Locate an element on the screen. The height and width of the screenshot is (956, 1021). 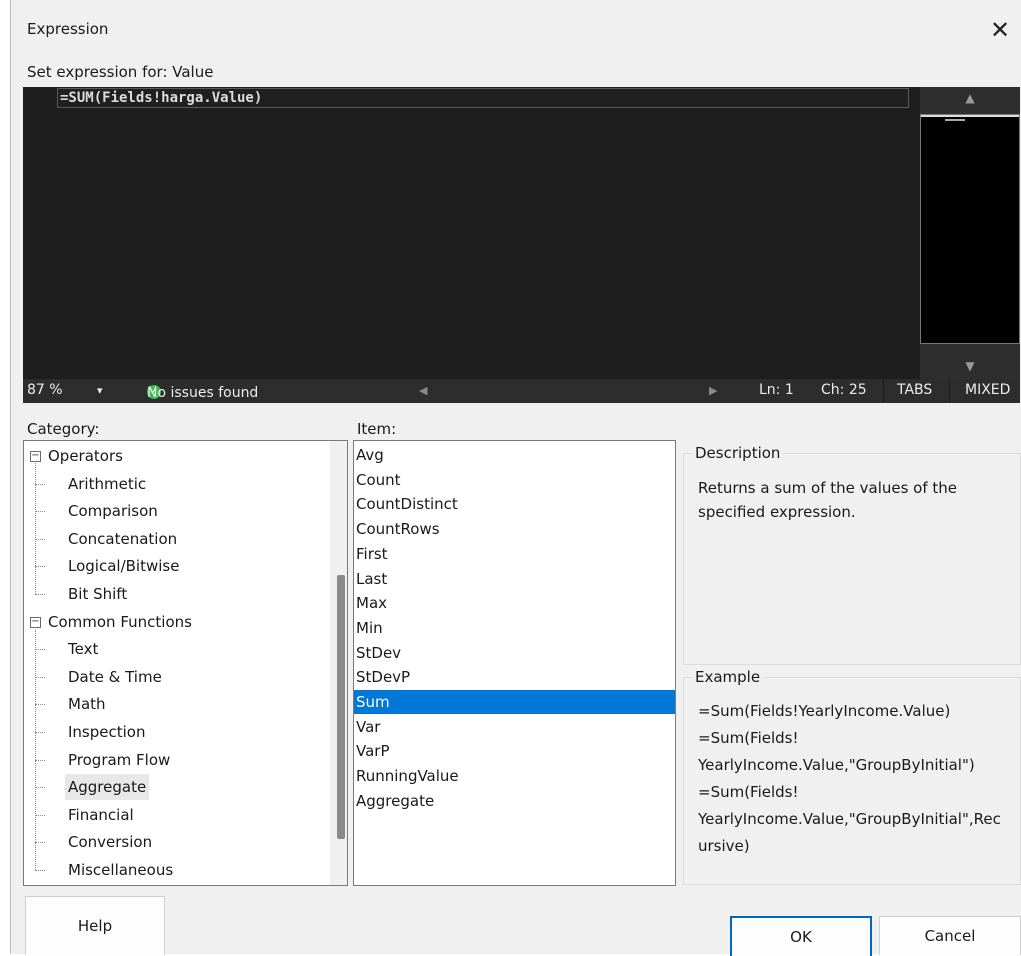
close-icon: ✕ is located at coordinates (1000, 30).